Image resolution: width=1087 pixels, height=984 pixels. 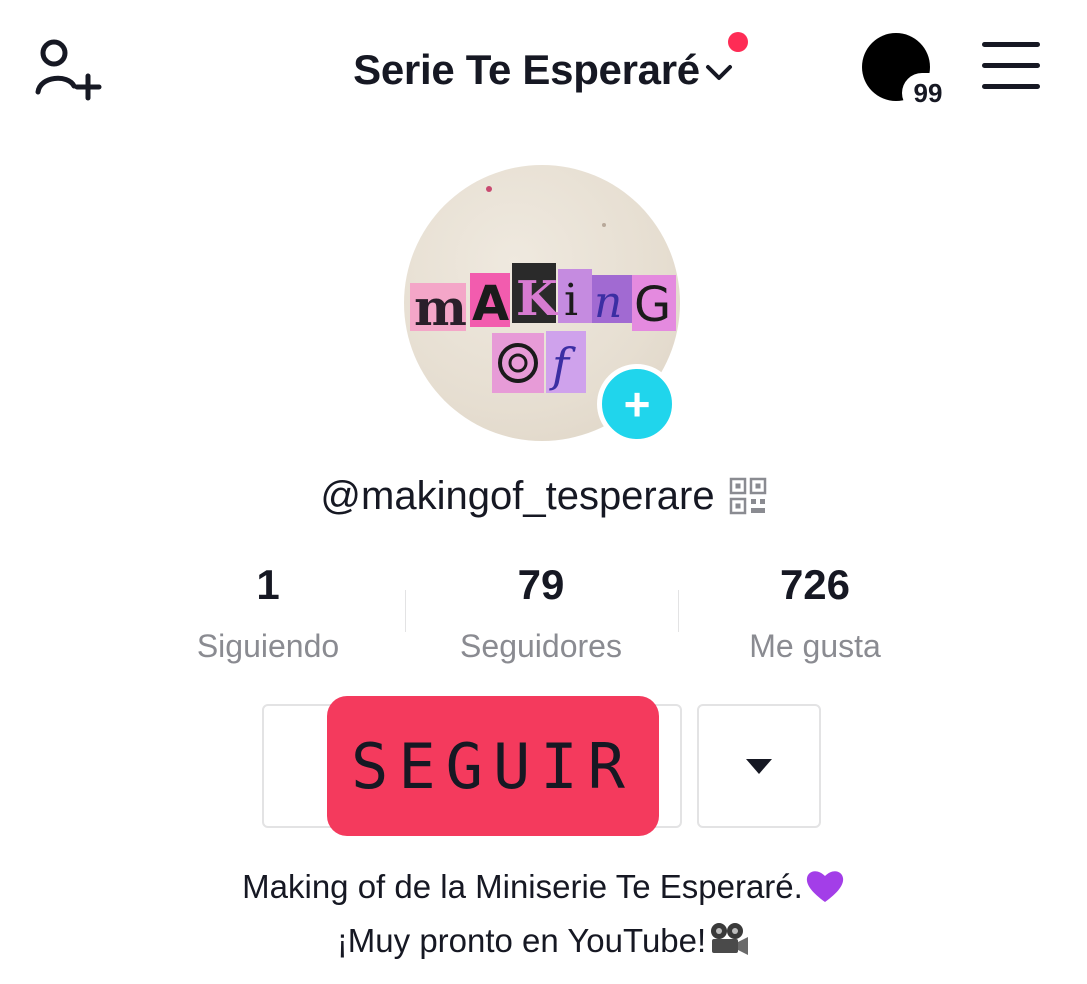 What do you see at coordinates (928, 93) in the screenshot?
I see `notification-count: 99` at bounding box center [928, 93].